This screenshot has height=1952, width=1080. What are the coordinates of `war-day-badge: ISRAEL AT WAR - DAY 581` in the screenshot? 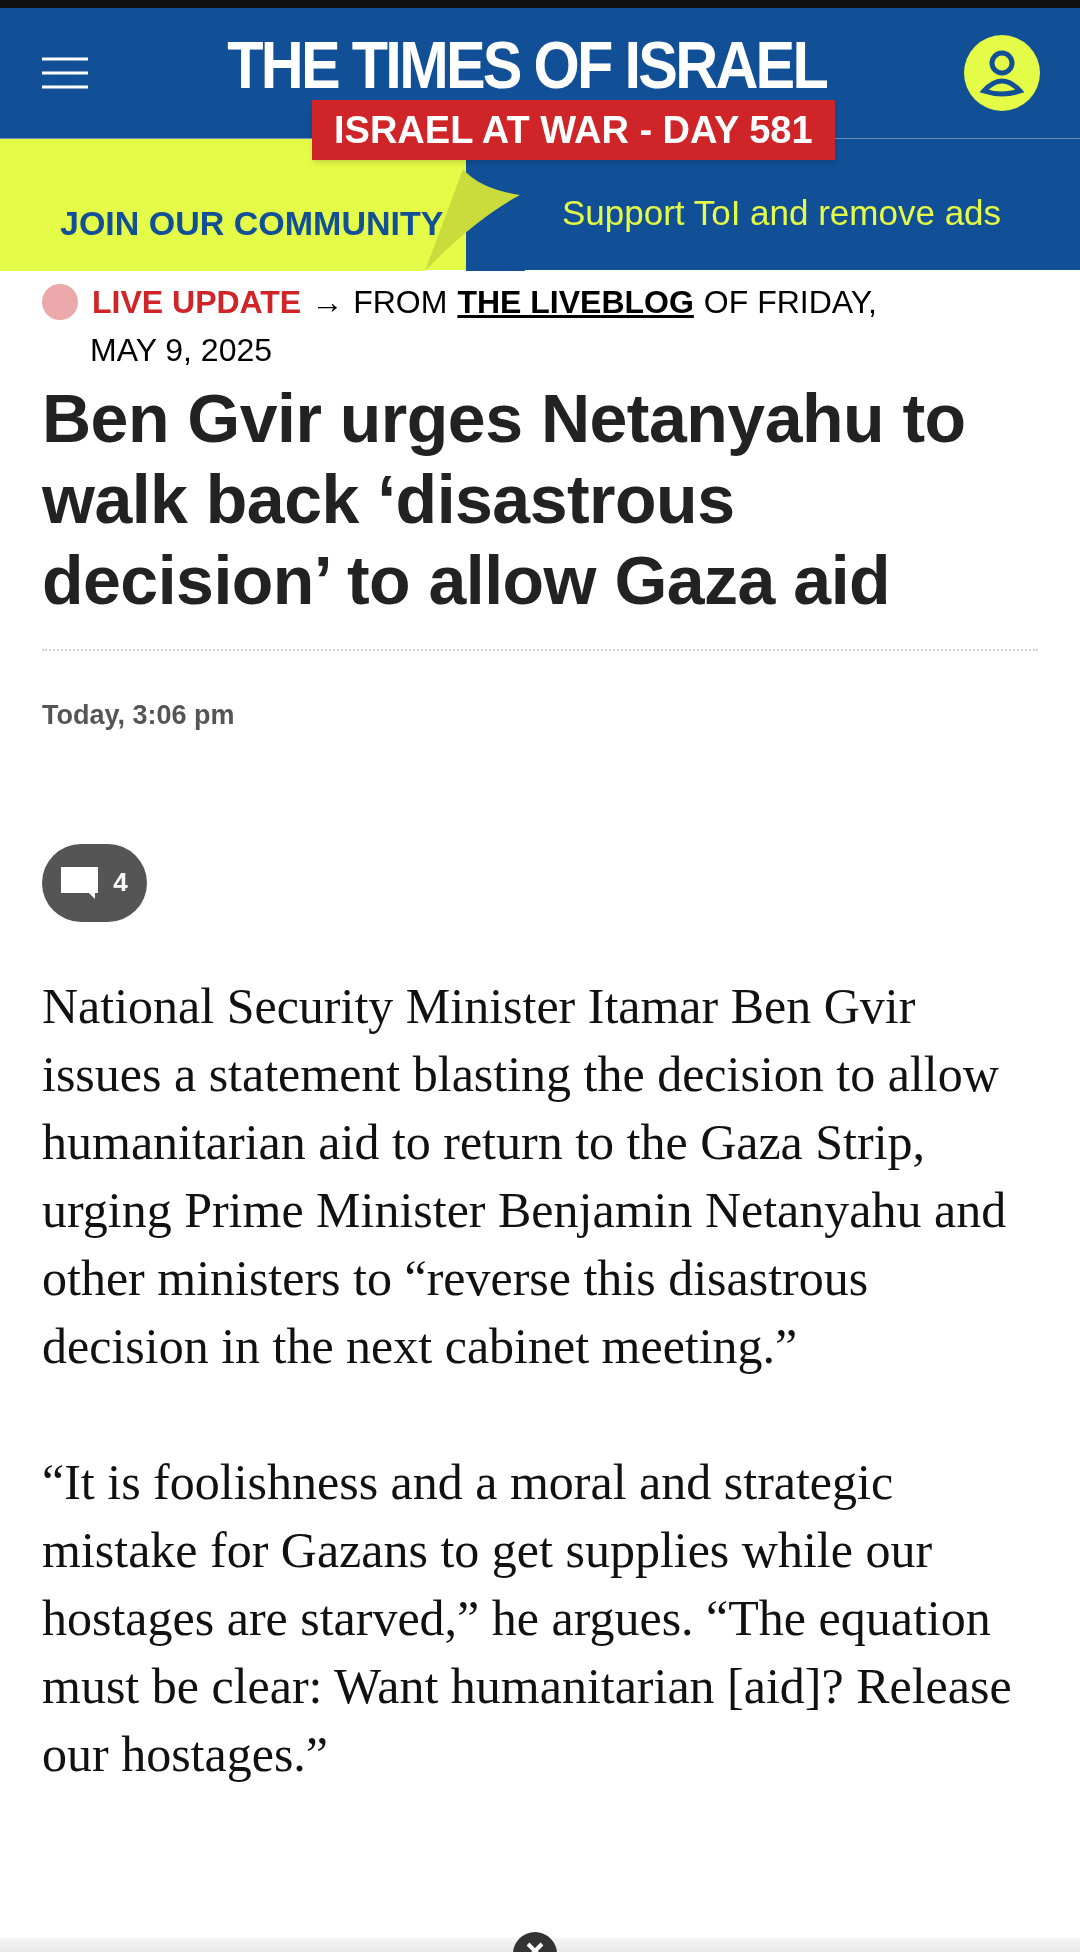 It's located at (573, 130).